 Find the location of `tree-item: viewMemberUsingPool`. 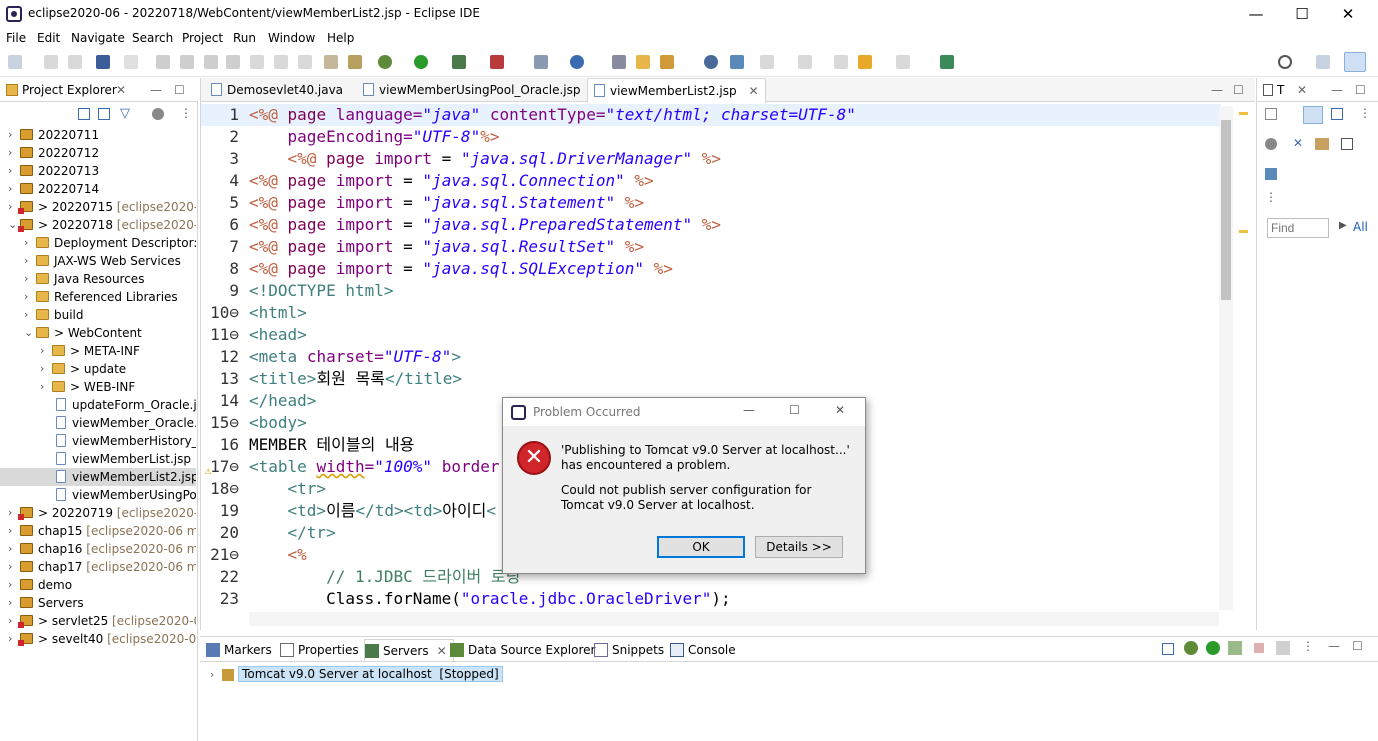

tree-item: viewMemberUsingPool is located at coordinates (98, 495).